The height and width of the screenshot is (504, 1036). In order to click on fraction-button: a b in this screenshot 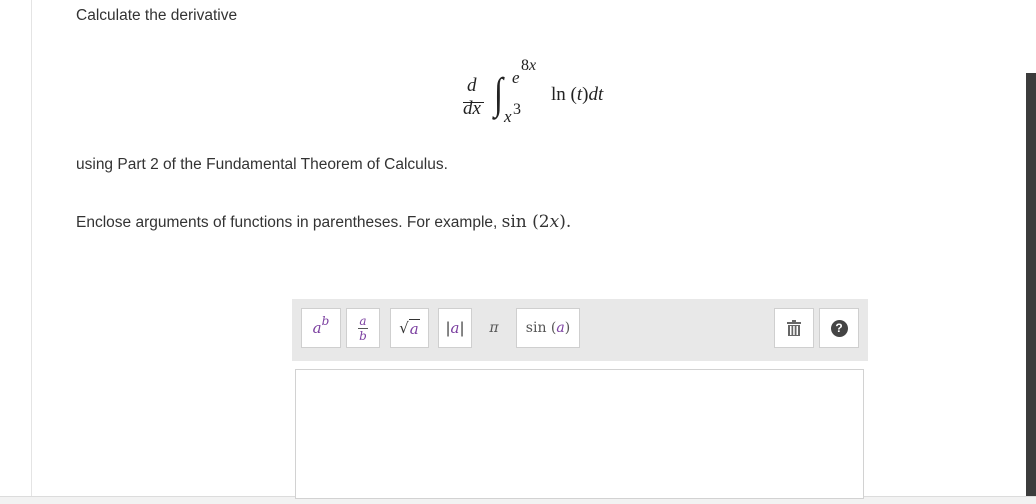, I will do `click(363, 328)`.